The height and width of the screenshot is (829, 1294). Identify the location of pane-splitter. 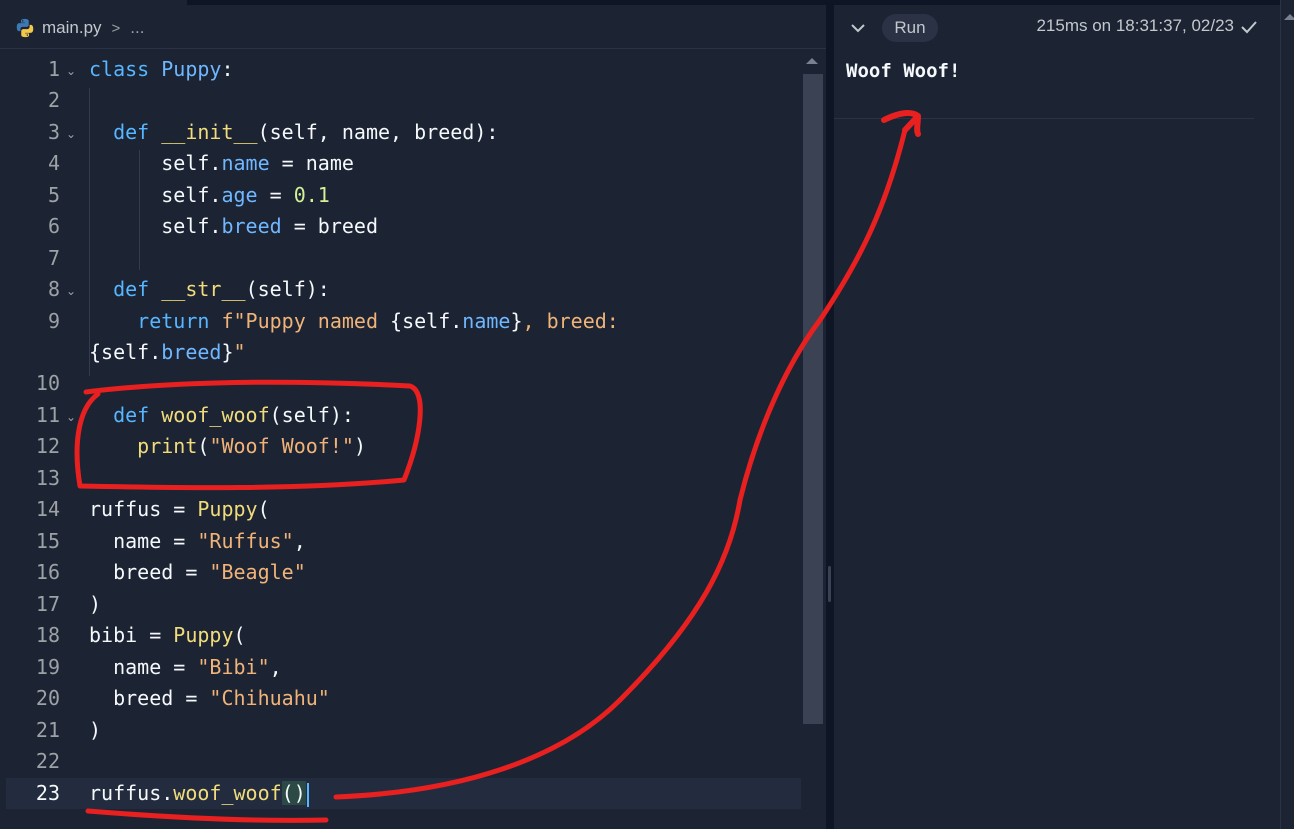
(830, 414).